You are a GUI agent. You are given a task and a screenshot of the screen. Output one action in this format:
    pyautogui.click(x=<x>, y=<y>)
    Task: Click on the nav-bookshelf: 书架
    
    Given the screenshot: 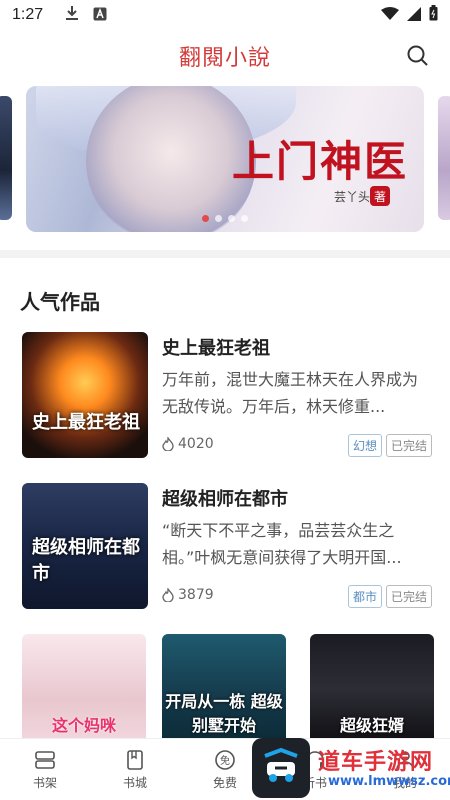 What is the action you would take?
    pyautogui.click(x=45, y=769)
    